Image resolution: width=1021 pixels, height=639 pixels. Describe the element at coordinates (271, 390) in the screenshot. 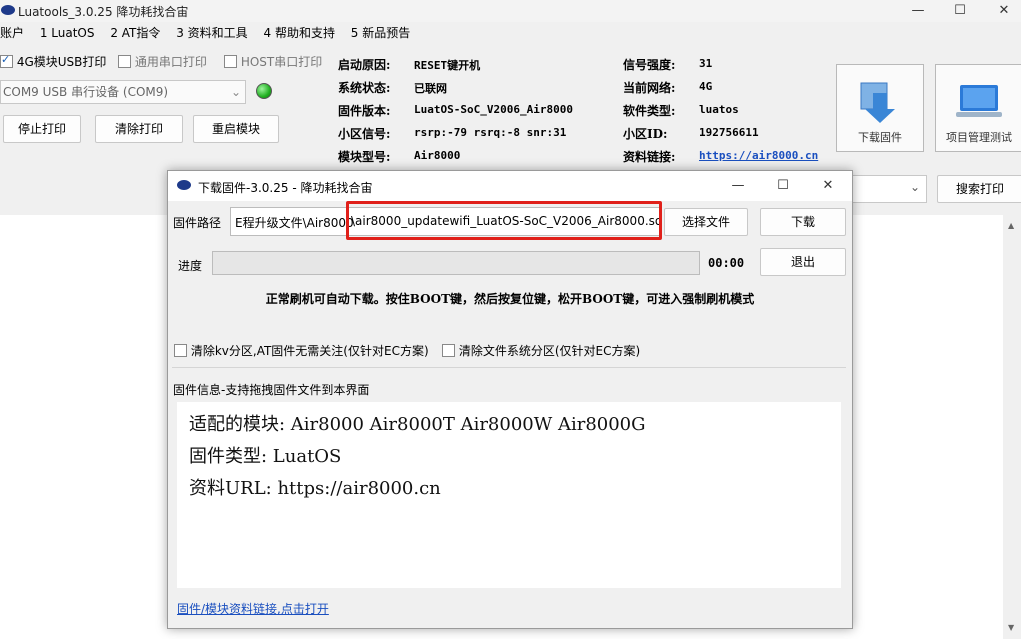

I see `info-header: 固件信息-支持拖拽固件文件到本界面` at that location.